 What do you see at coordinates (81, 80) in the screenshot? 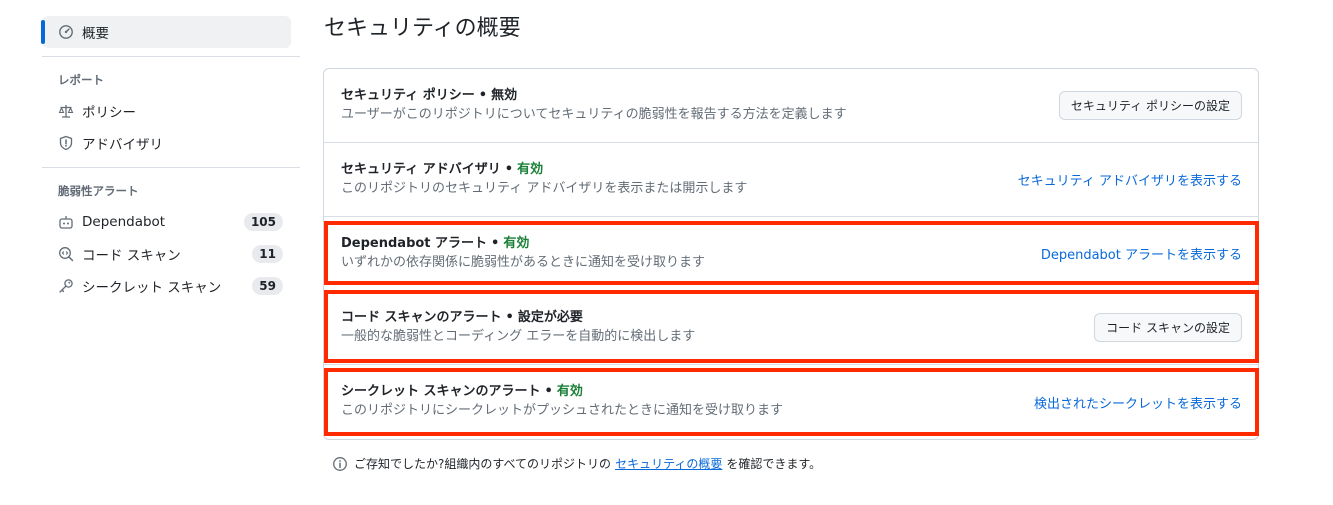
I see `section-title-reports: レポート` at bounding box center [81, 80].